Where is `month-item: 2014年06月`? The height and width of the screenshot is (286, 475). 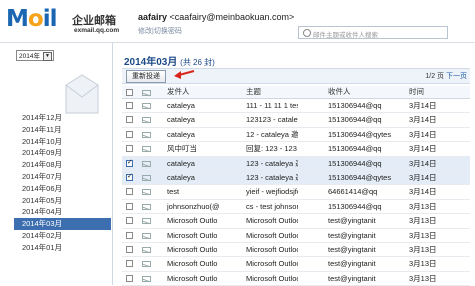 month-item: 2014年06月 is located at coordinates (62, 189).